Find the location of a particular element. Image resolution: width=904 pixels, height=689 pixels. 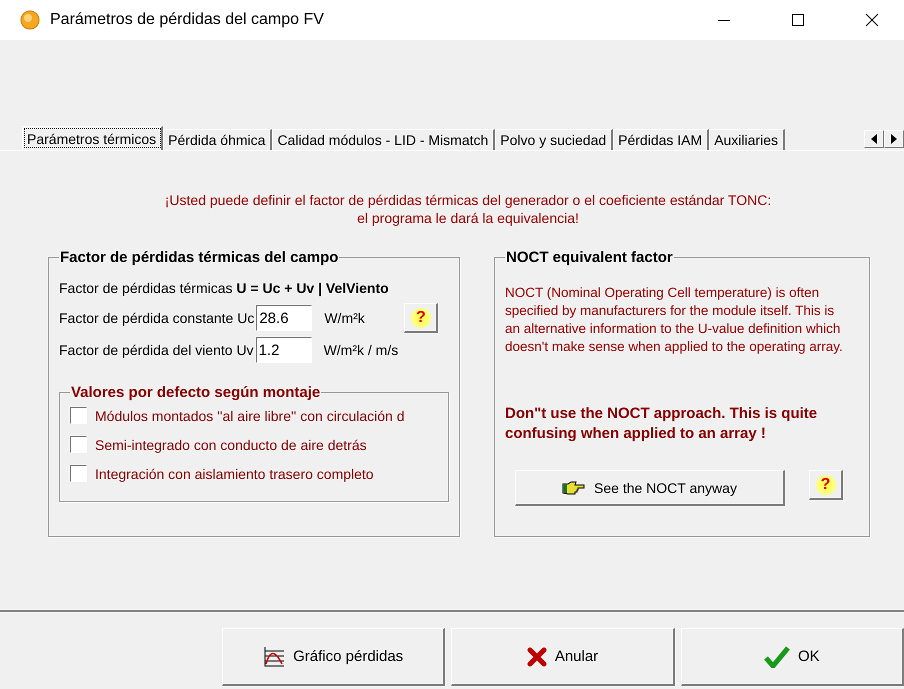

warning-text: Don"t use the NOCT approach. This is quite confusing when applied to an array ! is located at coordinates (661, 424).